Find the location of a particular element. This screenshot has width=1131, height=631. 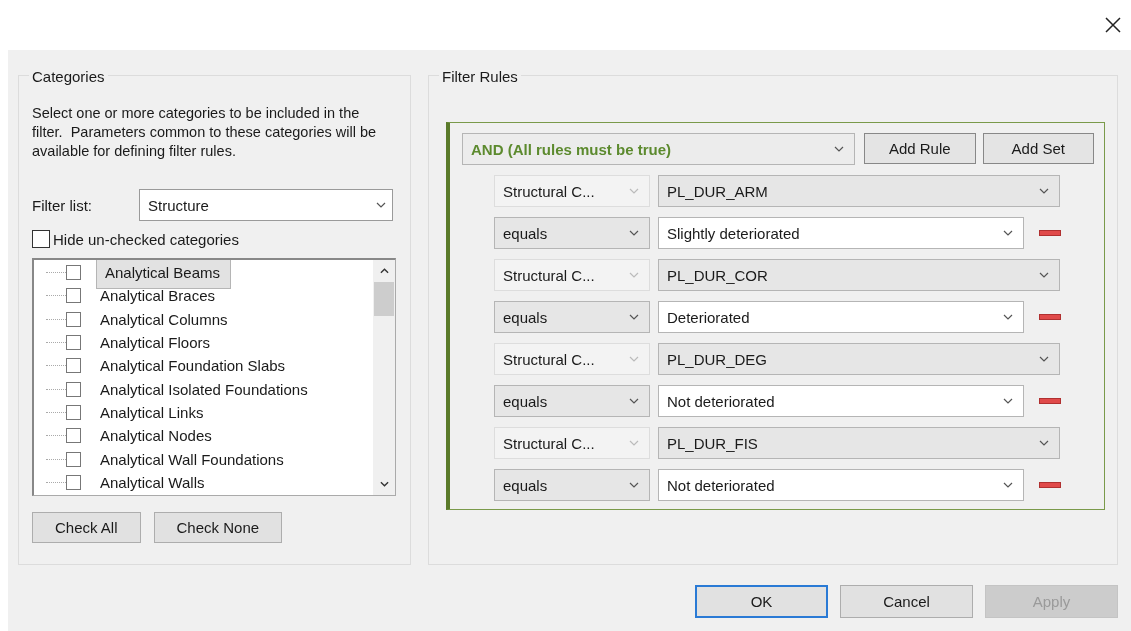

scroll-thumb is located at coordinates (384, 299).